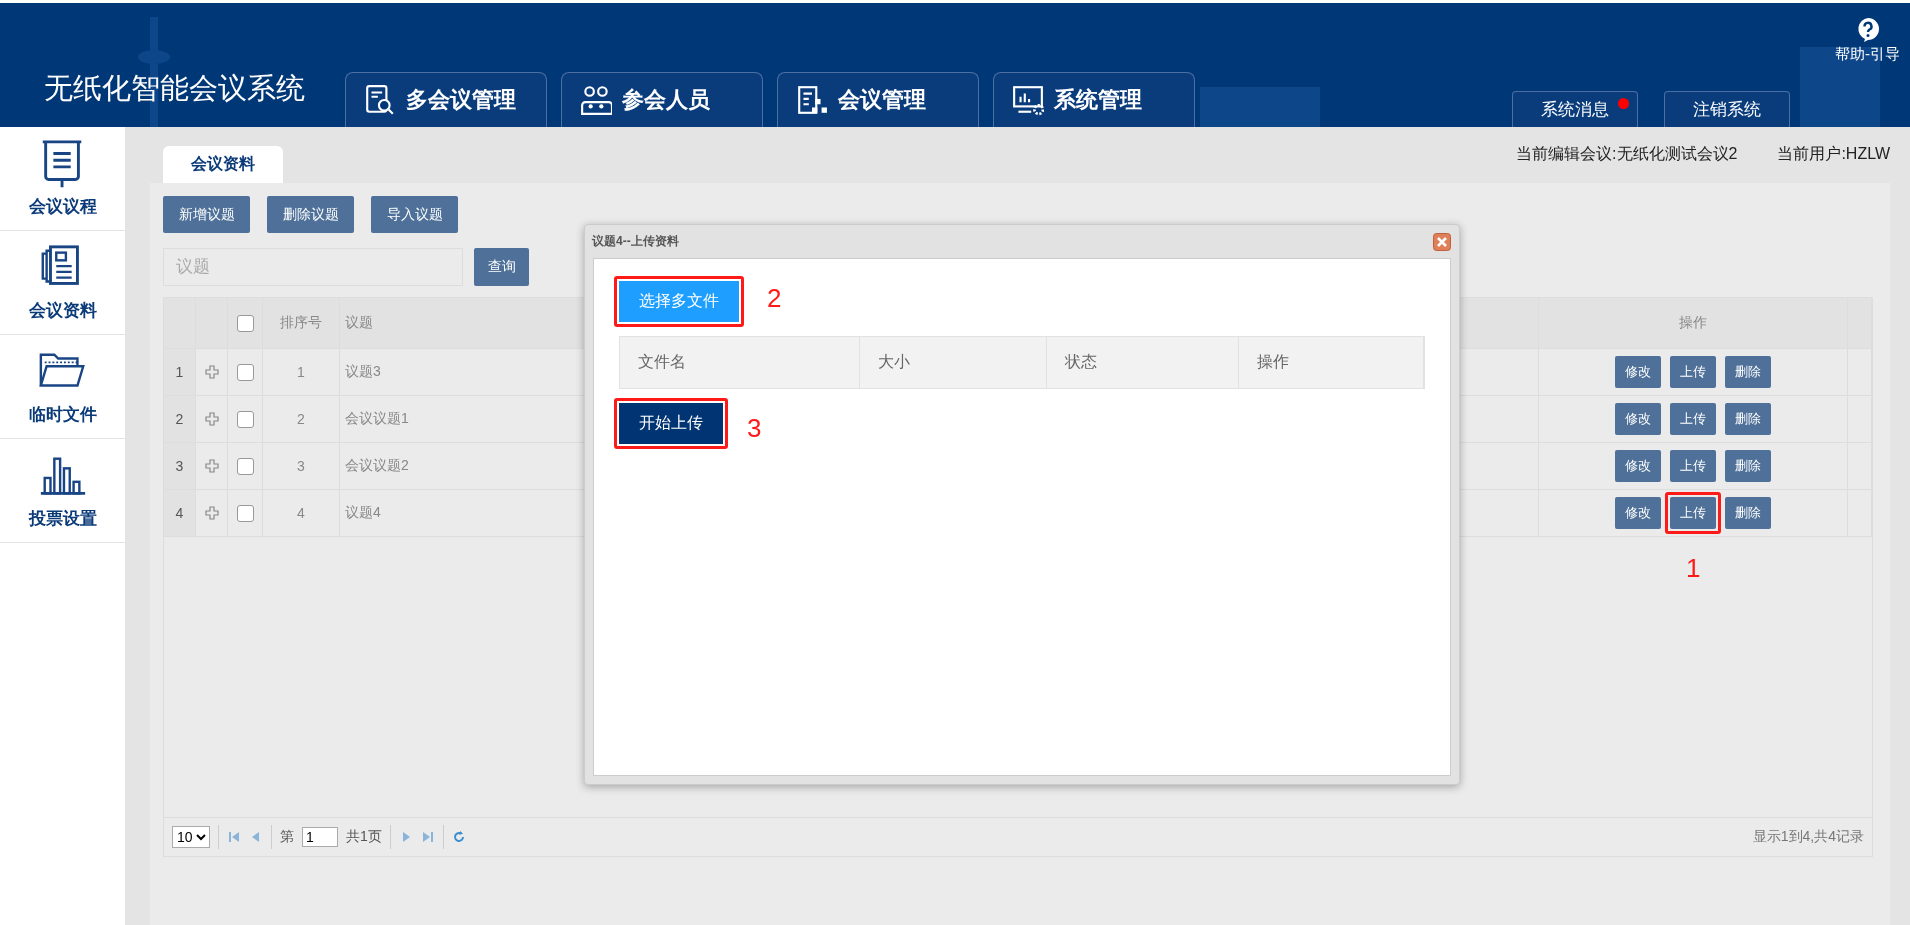 This screenshot has width=1910, height=925. I want to click on help-link: 帮助-引导, so click(1867, 54).